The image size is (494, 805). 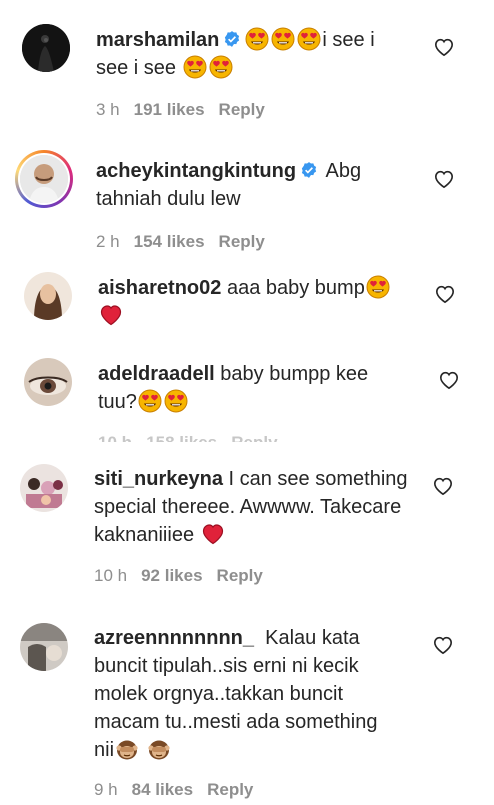 I want to click on story-ring, so click(x=44, y=179).